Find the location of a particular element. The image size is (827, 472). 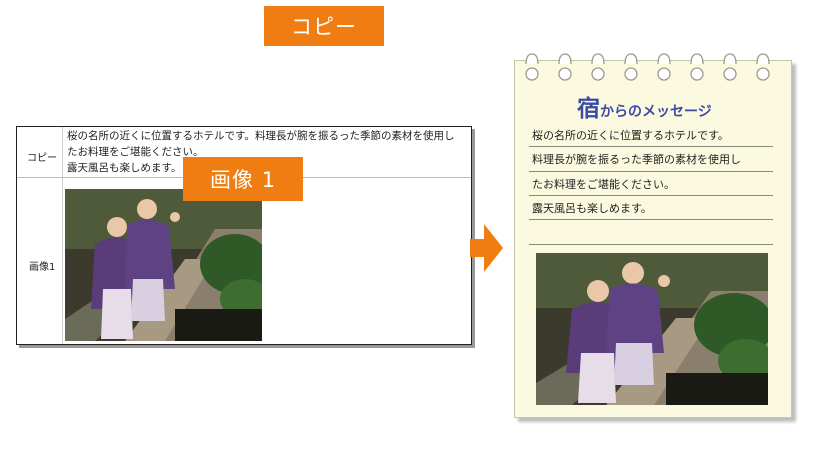

hotel-photo-preview is located at coordinates (652, 329).